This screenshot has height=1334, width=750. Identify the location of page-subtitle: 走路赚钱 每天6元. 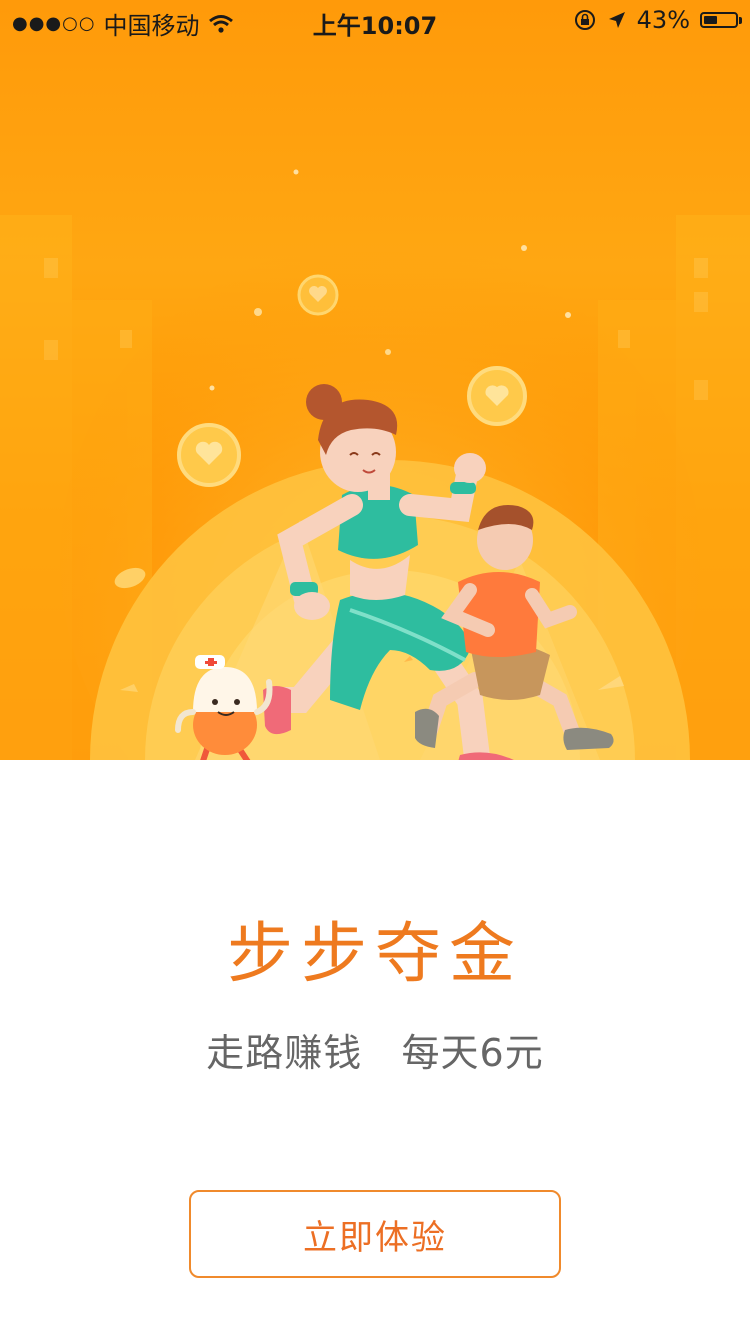
(375, 1053).